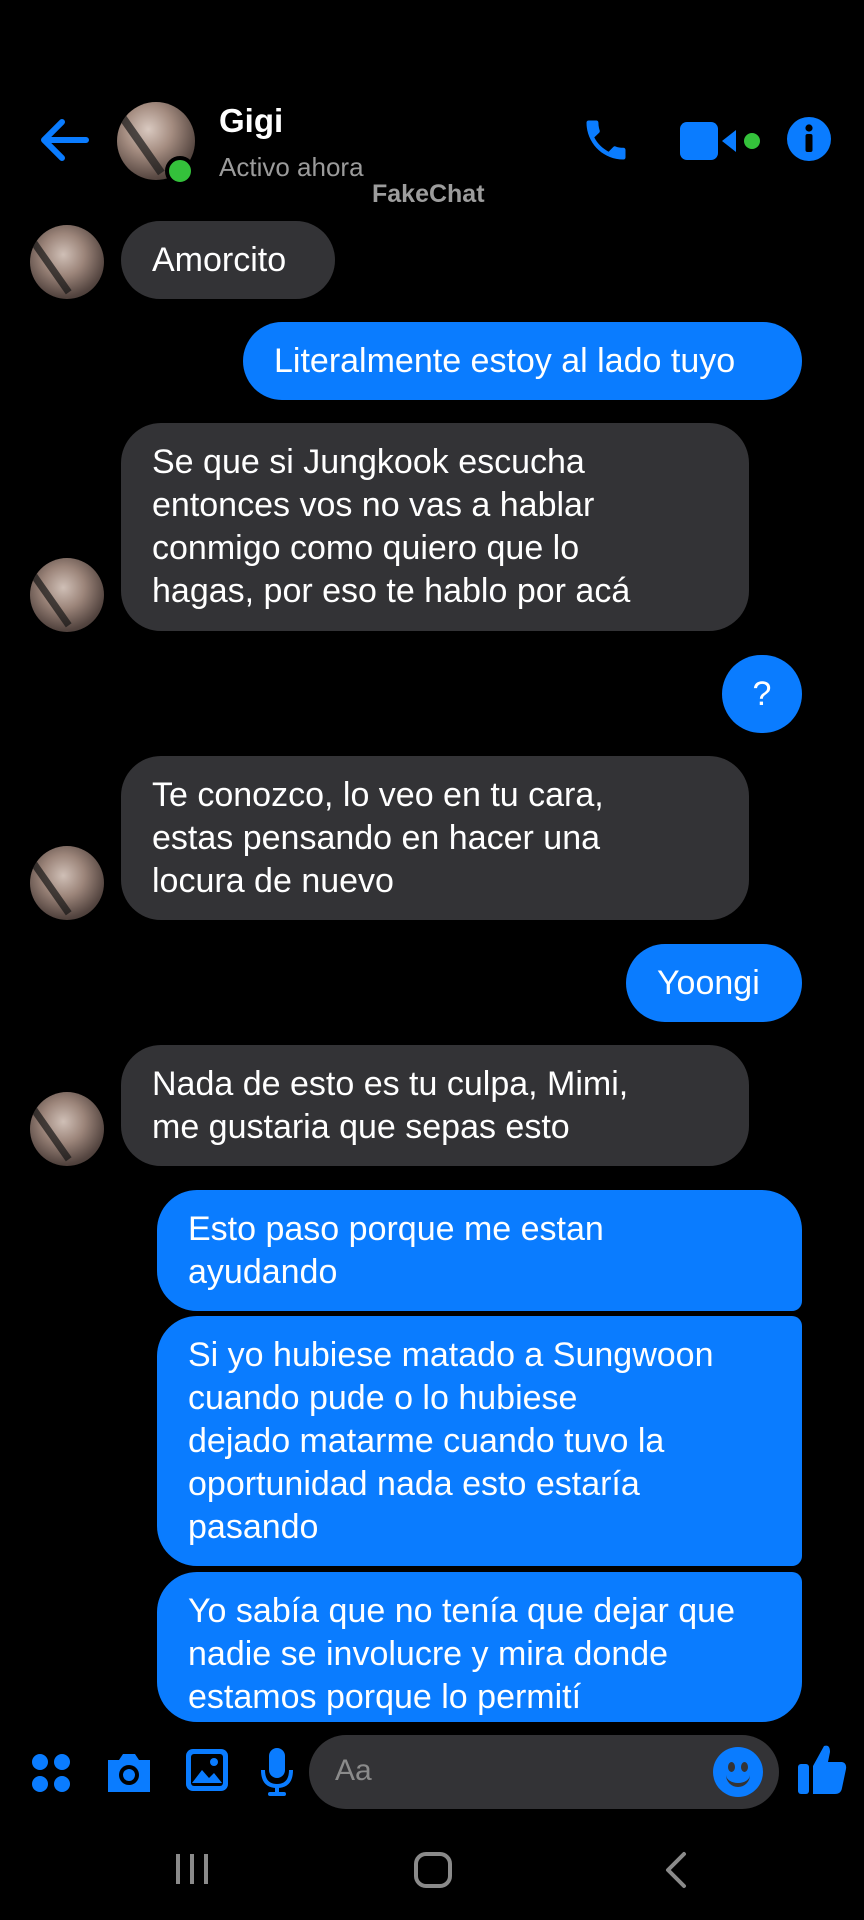  What do you see at coordinates (383, 1398) in the screenshot?
I see `message-line: cuando pude o lo hubiese` at bounding box center [383, 1398].